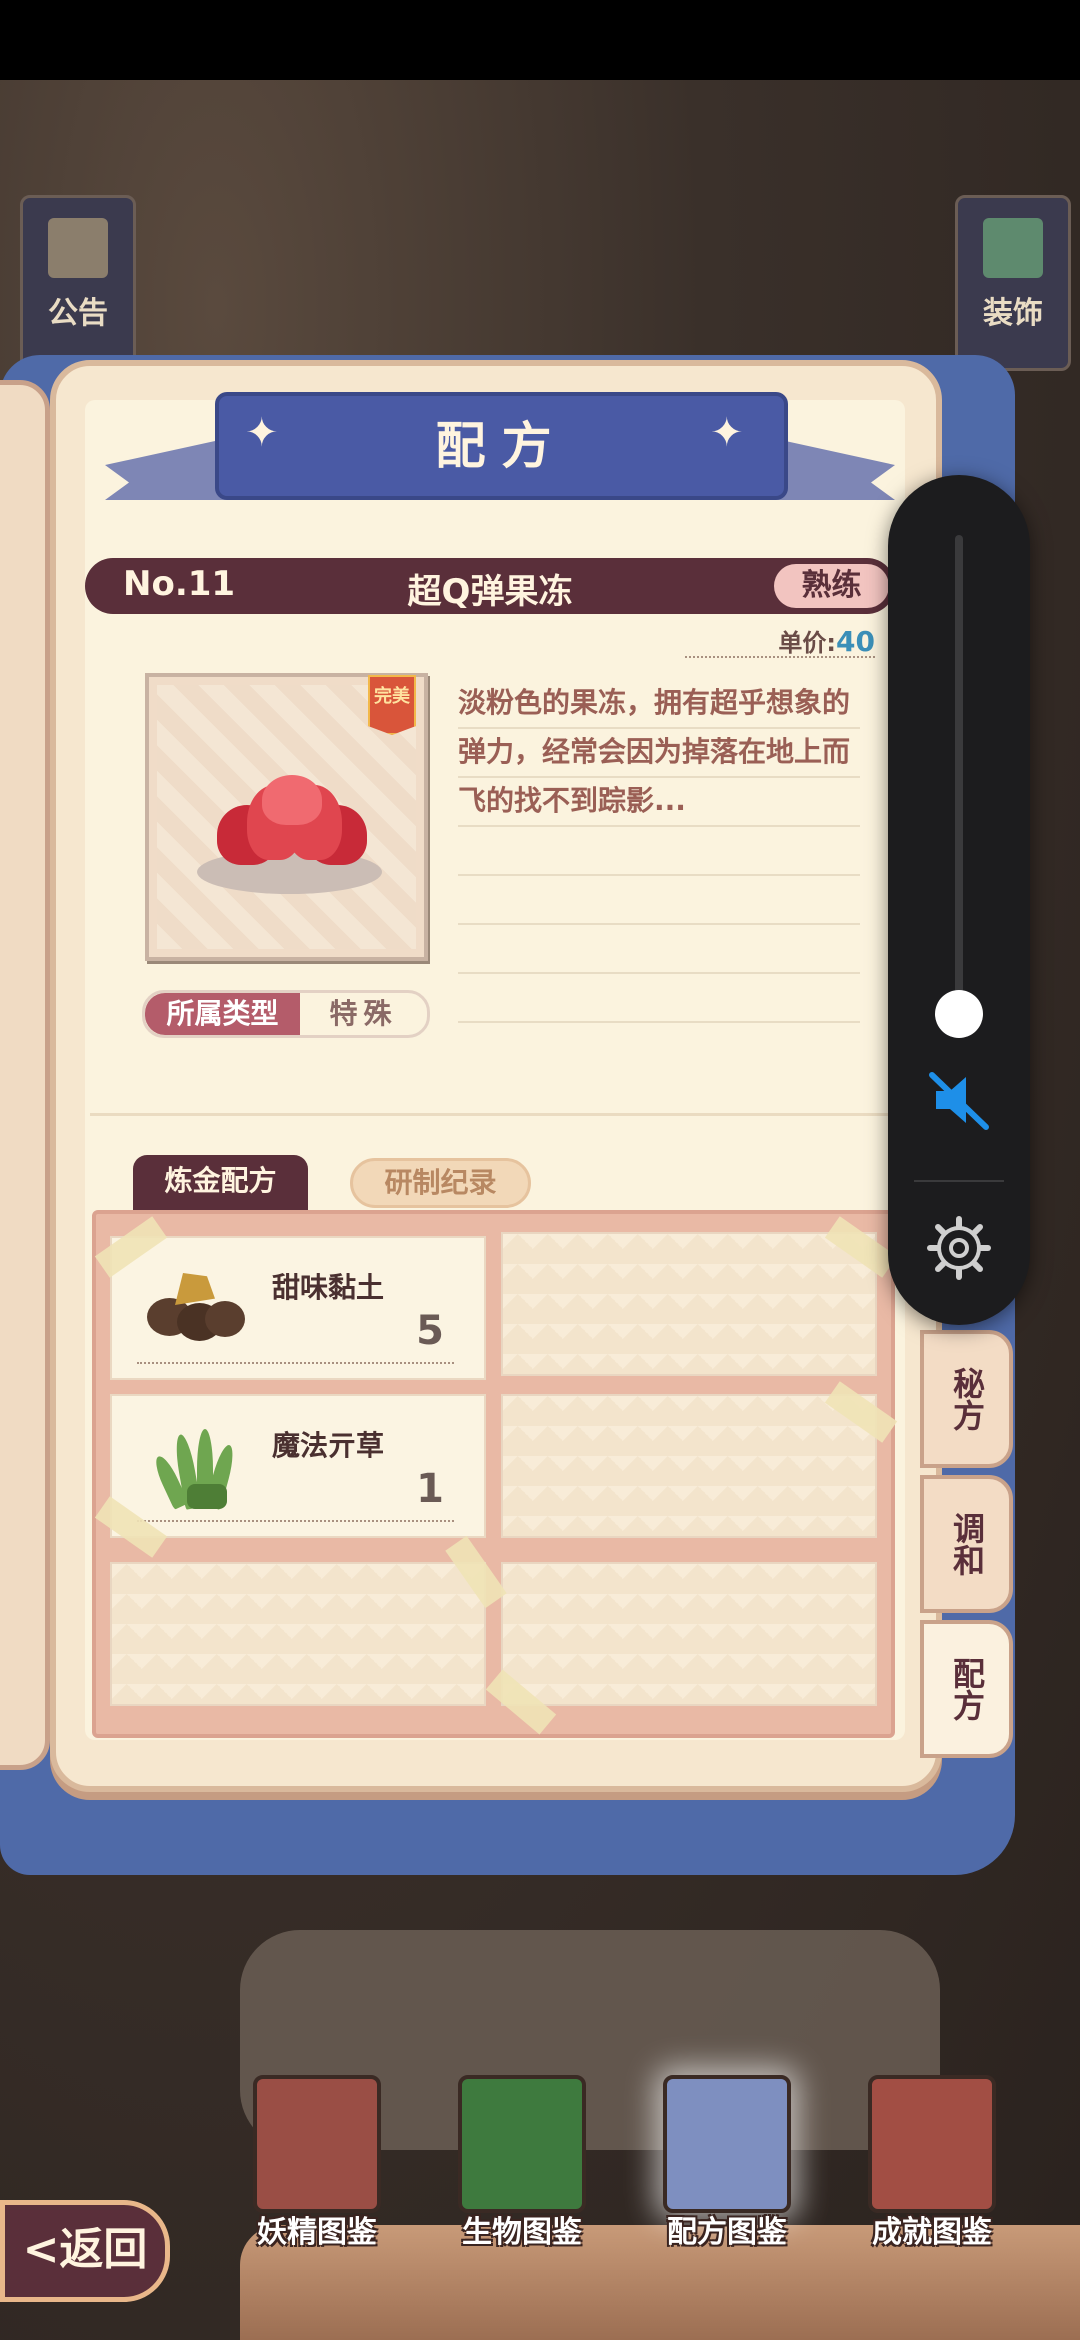 This screenshot has width=1080, height=2340. What do you see at coordinates (959, 765) in the screenshot?
I see `volume-slider` at bounding box center [959, 765].